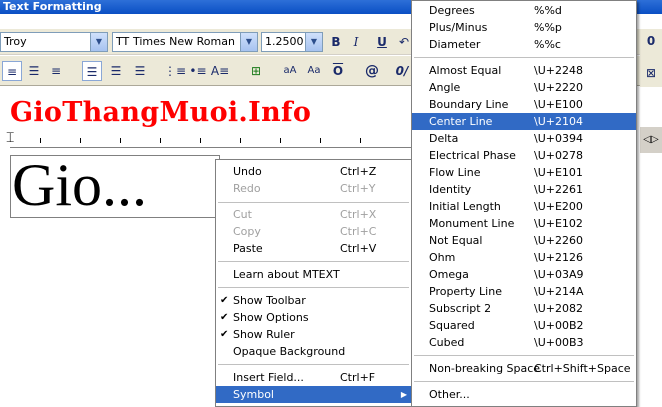 This screenshot has height=407, width=662. What do you see at coordinates (313, 377) in the screenshot?
I see `menu-item-insert-field: Insert Field... Ctrl+F` at bounding box center [313, 377].